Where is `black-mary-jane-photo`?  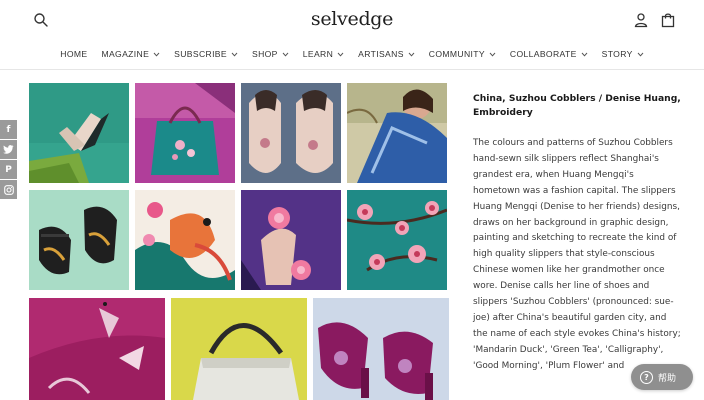 black-mary-jane-photo is located at coordinates (79, 240).